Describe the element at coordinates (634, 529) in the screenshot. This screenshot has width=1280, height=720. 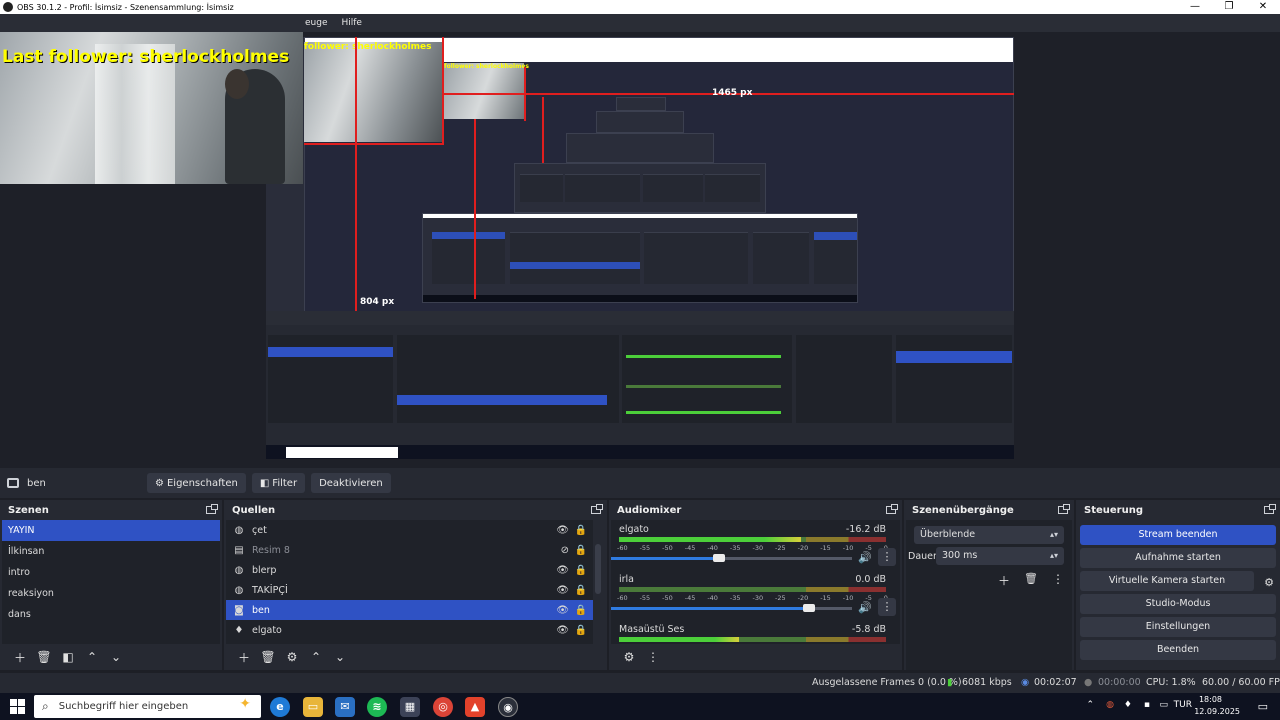
I see `channel-name: elgato` at that location.